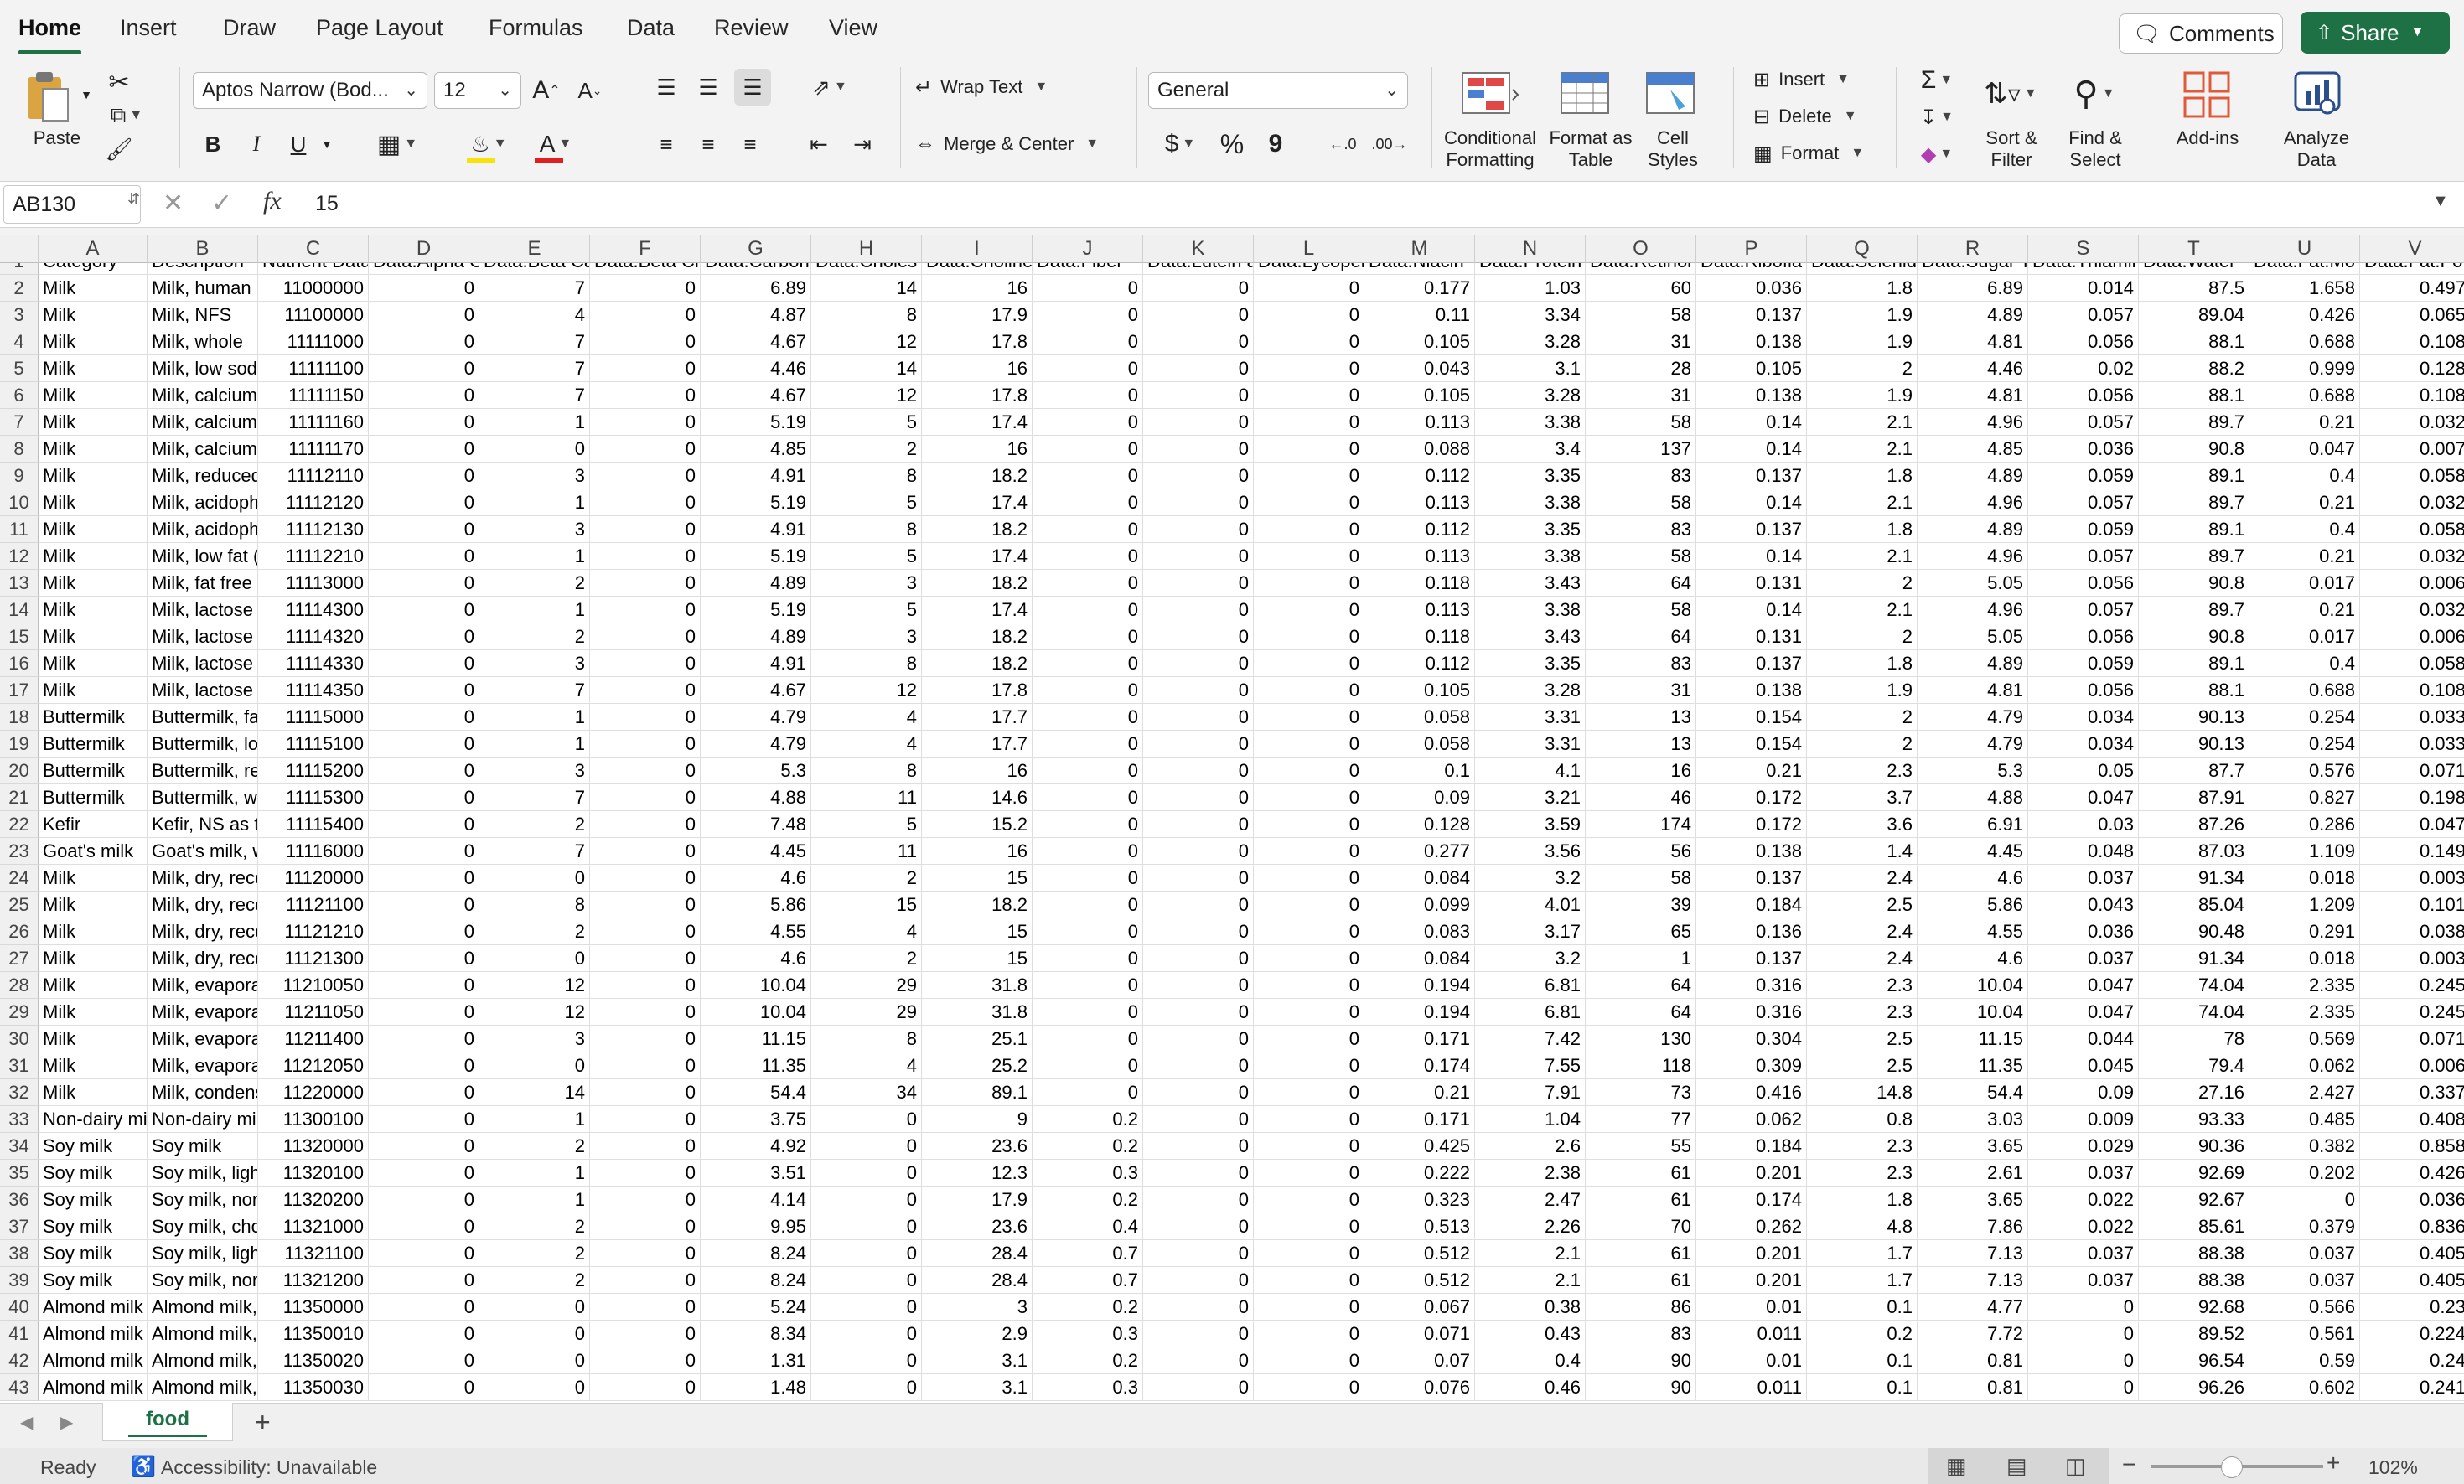 Image resolution: width=2464 pixels, height=1484 pixels. I want to click on table-cell: 0.006, so click(2412, 637).